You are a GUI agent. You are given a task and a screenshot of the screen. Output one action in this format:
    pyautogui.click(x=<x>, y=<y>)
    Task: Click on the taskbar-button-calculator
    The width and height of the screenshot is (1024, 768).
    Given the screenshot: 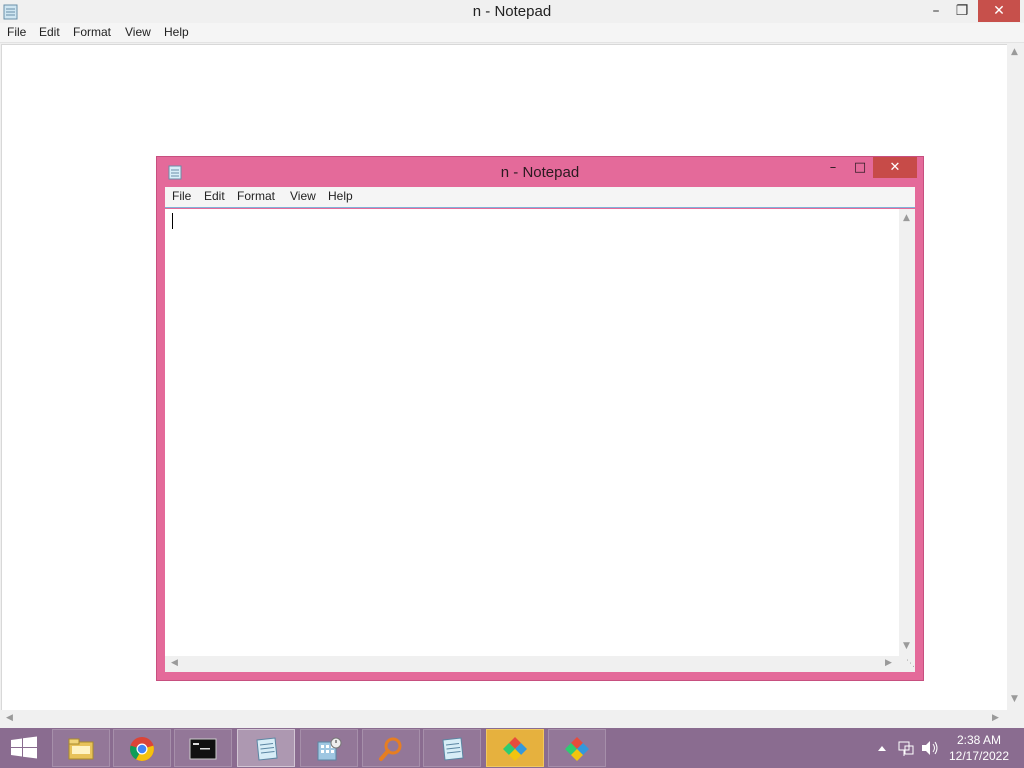 What is the action you would take?
    pyautogui.click(x=329, y=748)
    